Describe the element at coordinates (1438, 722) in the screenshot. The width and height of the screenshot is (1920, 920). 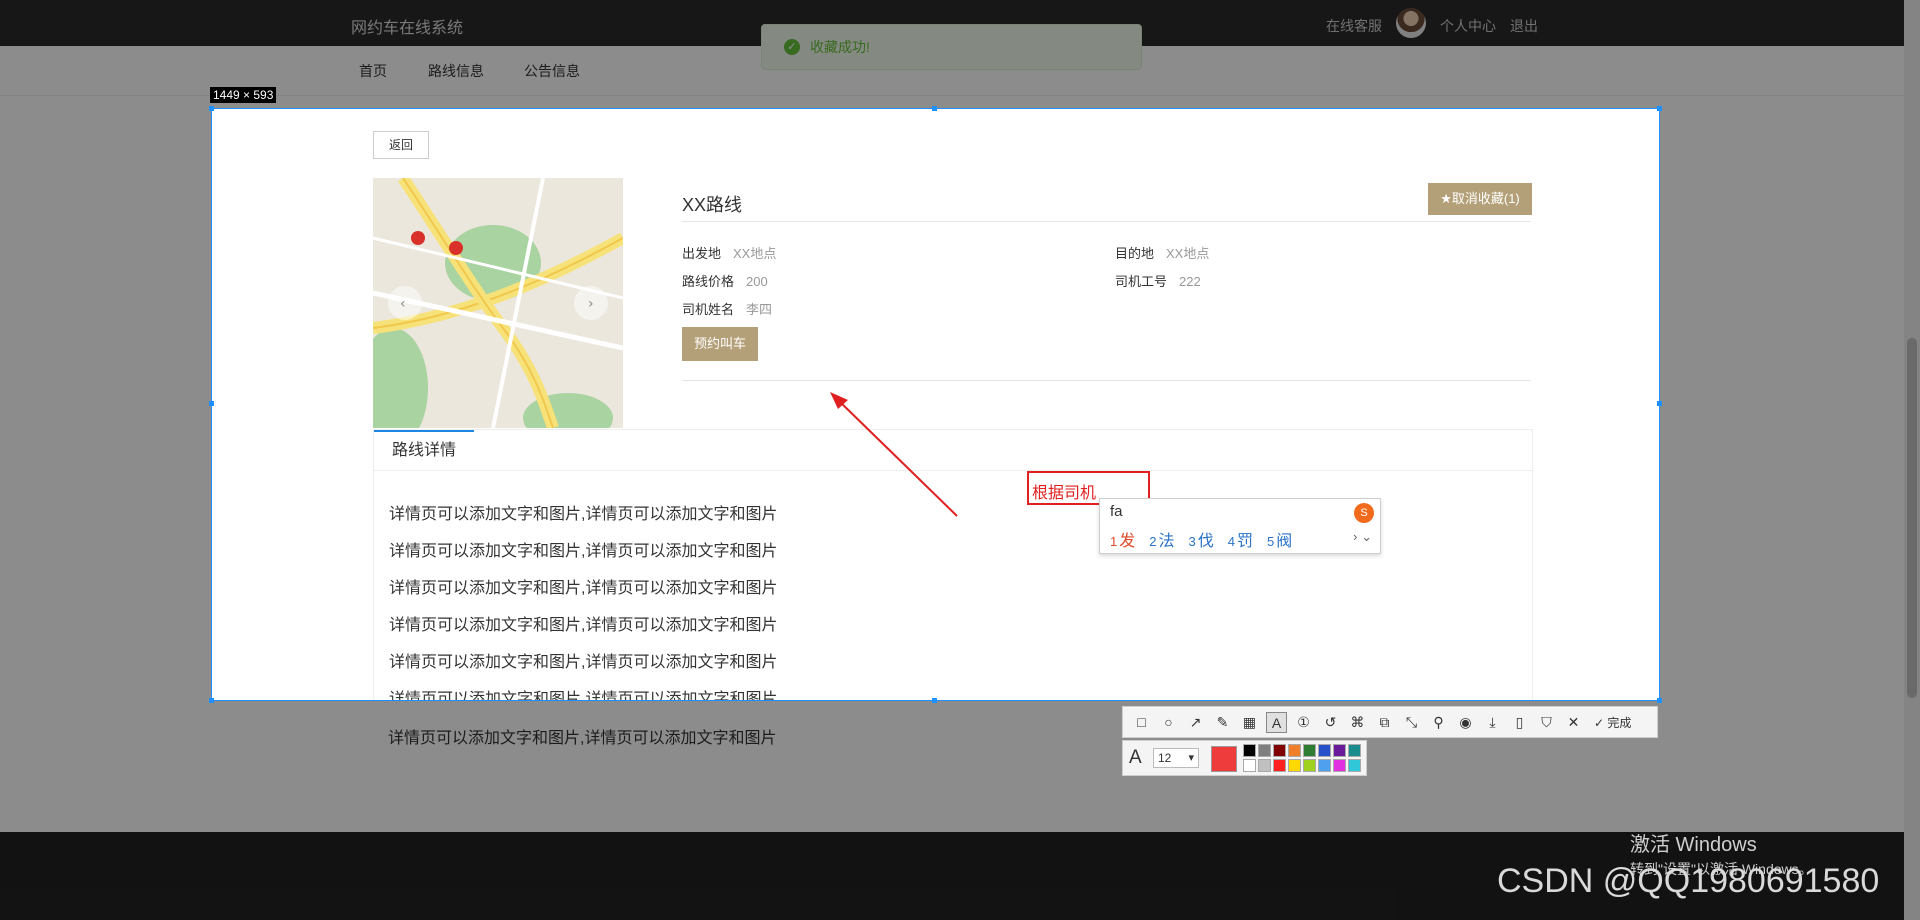
I see `pin-icon: ⚲` at that location.